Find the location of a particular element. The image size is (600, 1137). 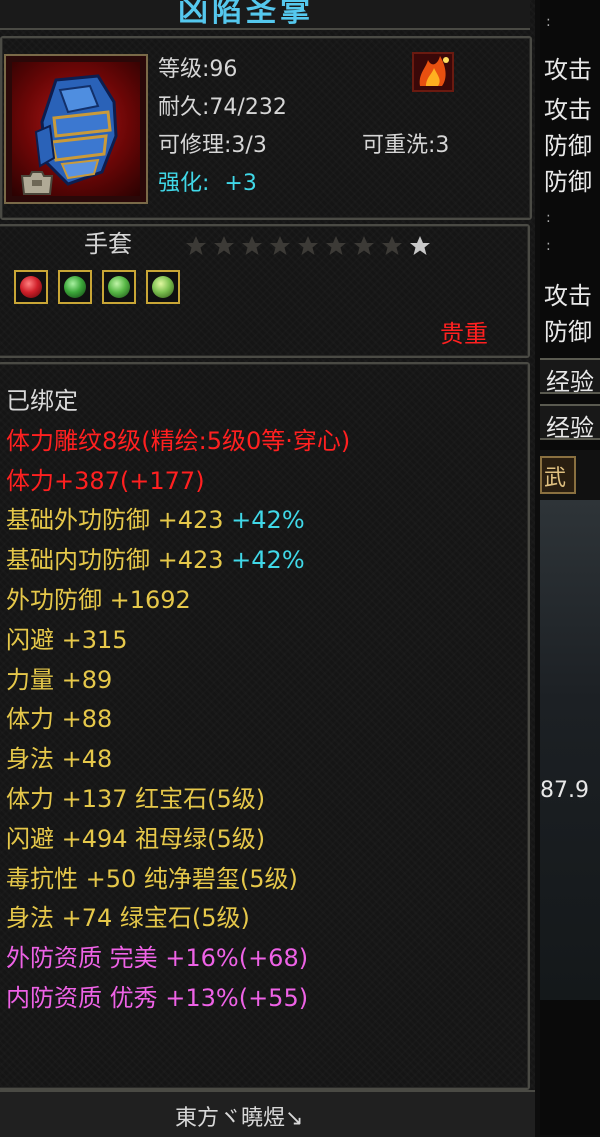

rewash-text: 可重洗:3 is located at coordinates (406, 145).